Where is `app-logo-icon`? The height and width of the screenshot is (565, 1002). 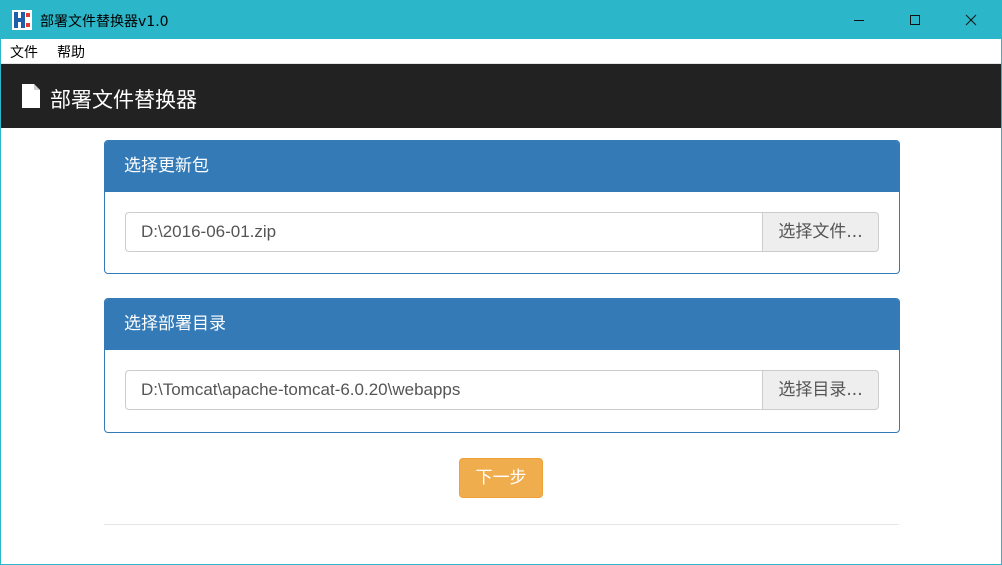
app-logo-icon is located at coordinates (22, 20).